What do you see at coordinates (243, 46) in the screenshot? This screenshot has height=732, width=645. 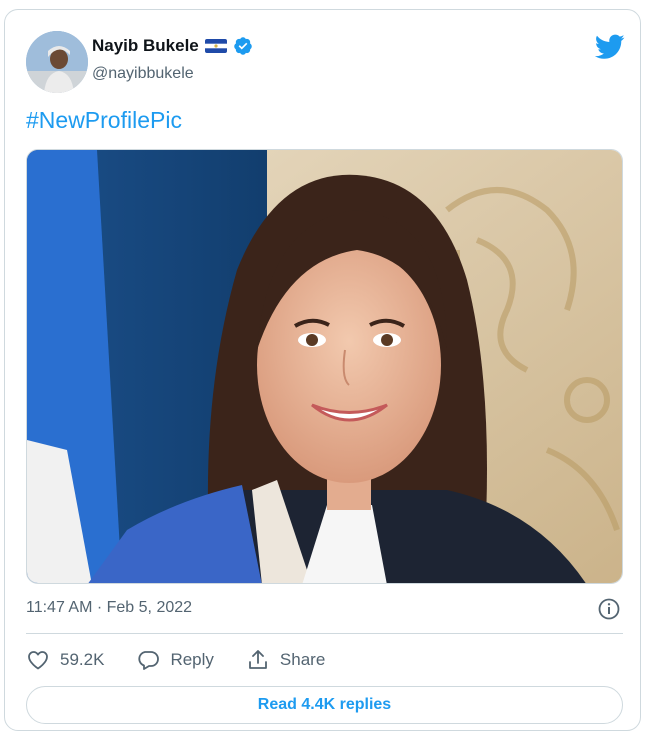 I see `verified-badge-icon` at bounding box center [243, 46].